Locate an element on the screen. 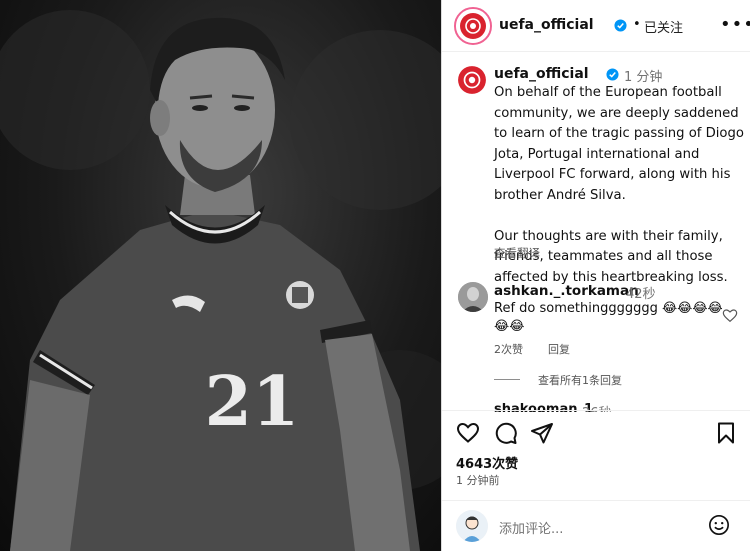 This screenshot has width=750, height=551. share-icon is located at coordinates (542, 433).